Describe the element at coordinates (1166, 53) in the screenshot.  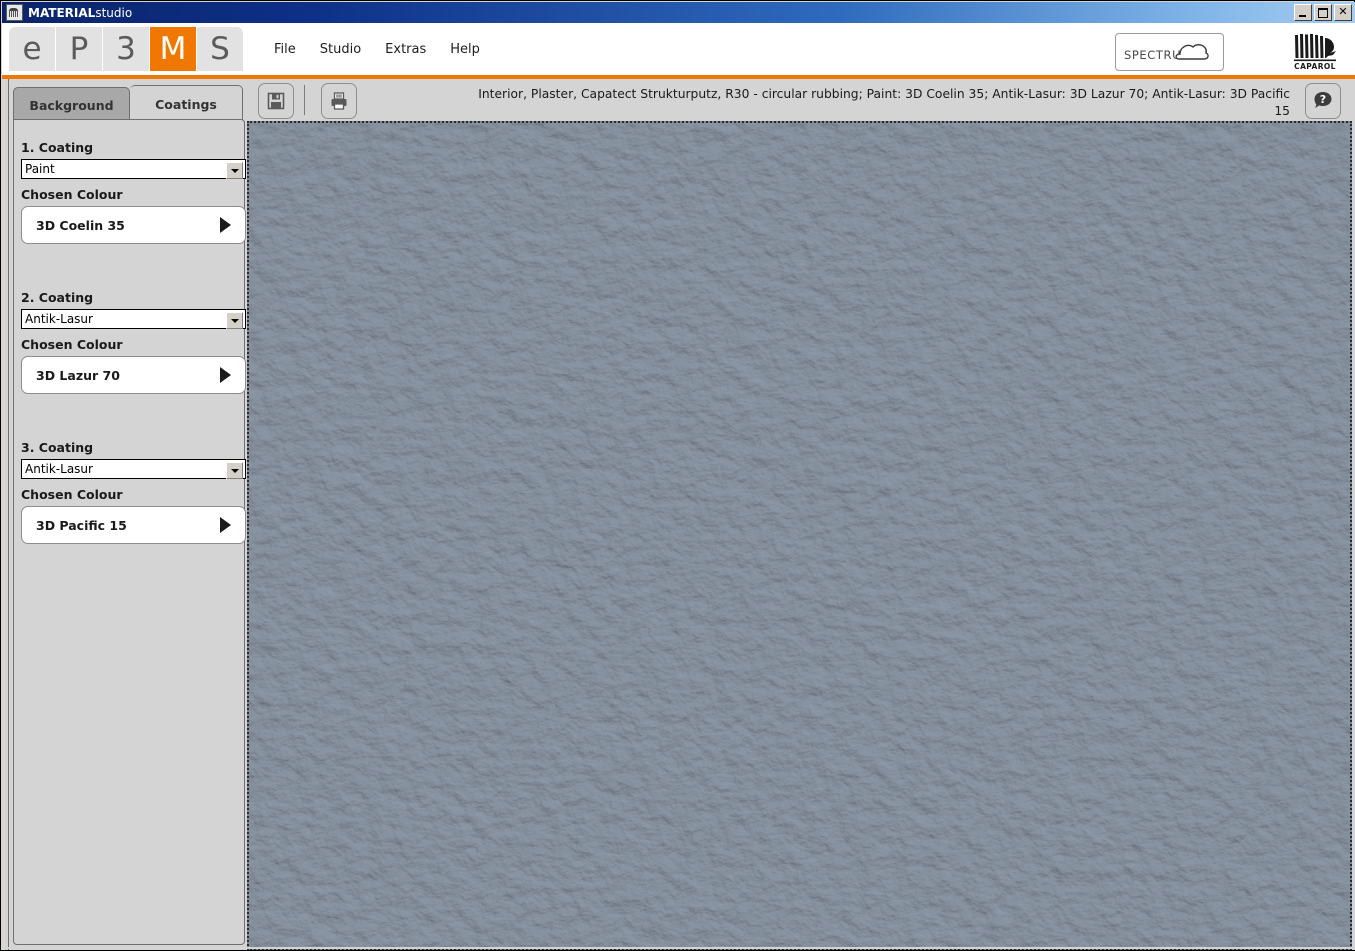
I see `spectrum-cloud-icon: SPECTRUM` at that location.